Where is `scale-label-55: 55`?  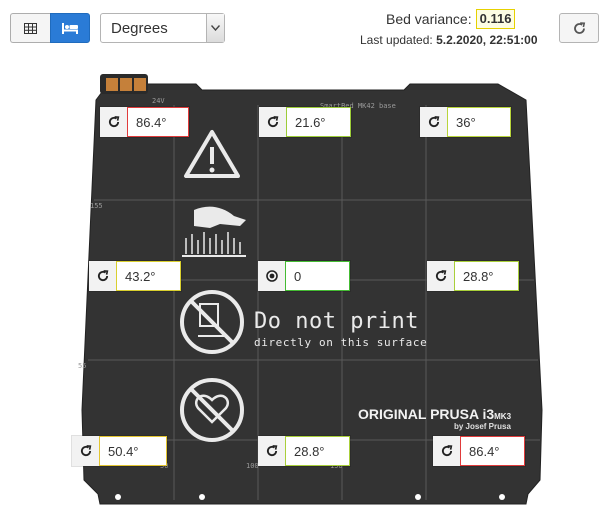
scale-label-55: 55 is located at coordinates (82, 366).